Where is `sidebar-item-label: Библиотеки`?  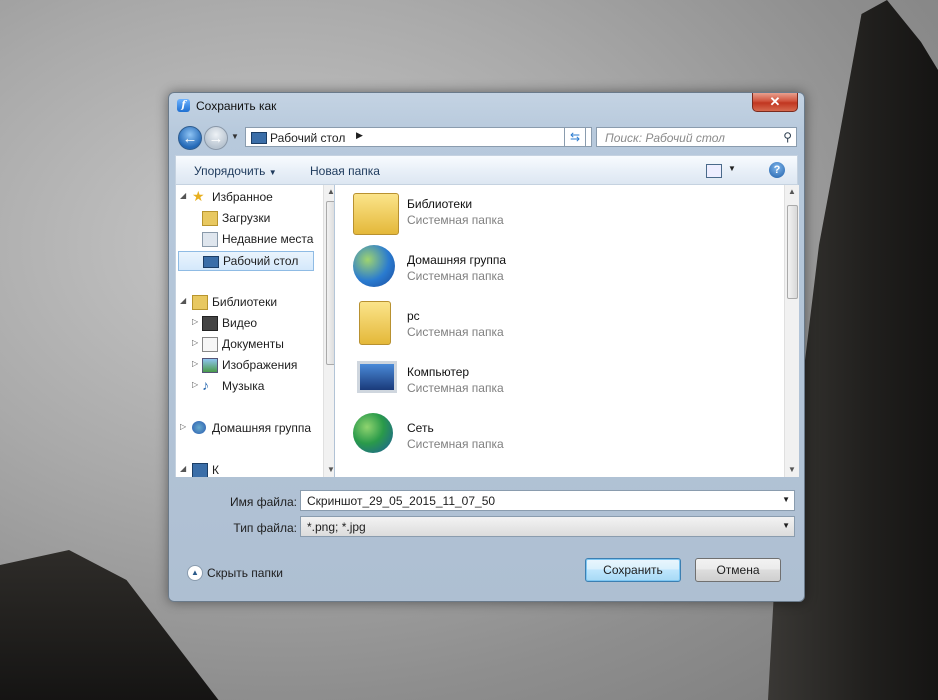 sidebar-item-label: Библиотеки is located at coordinates (245, 302).